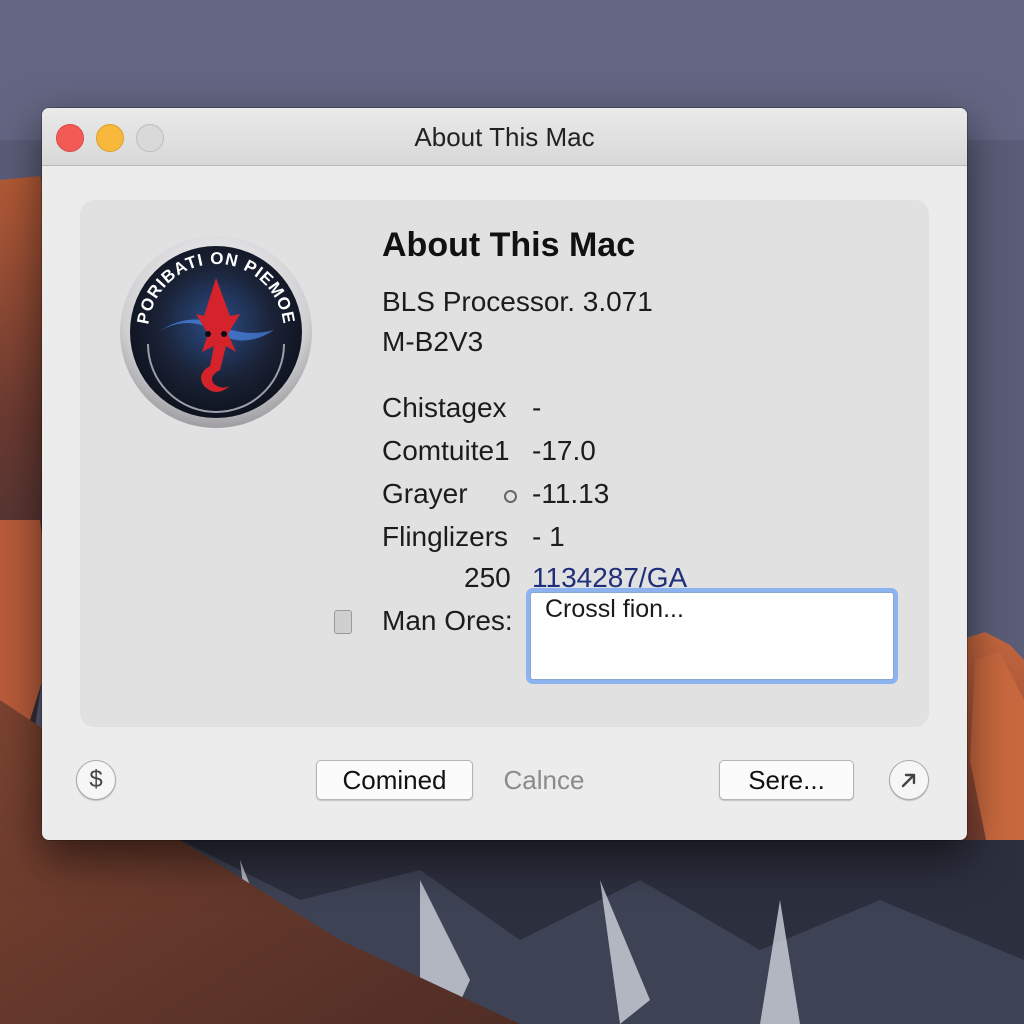 This screenshot has height=1024, width=1024. I want to click on calnce-button: Calnce, so click(544, 780).